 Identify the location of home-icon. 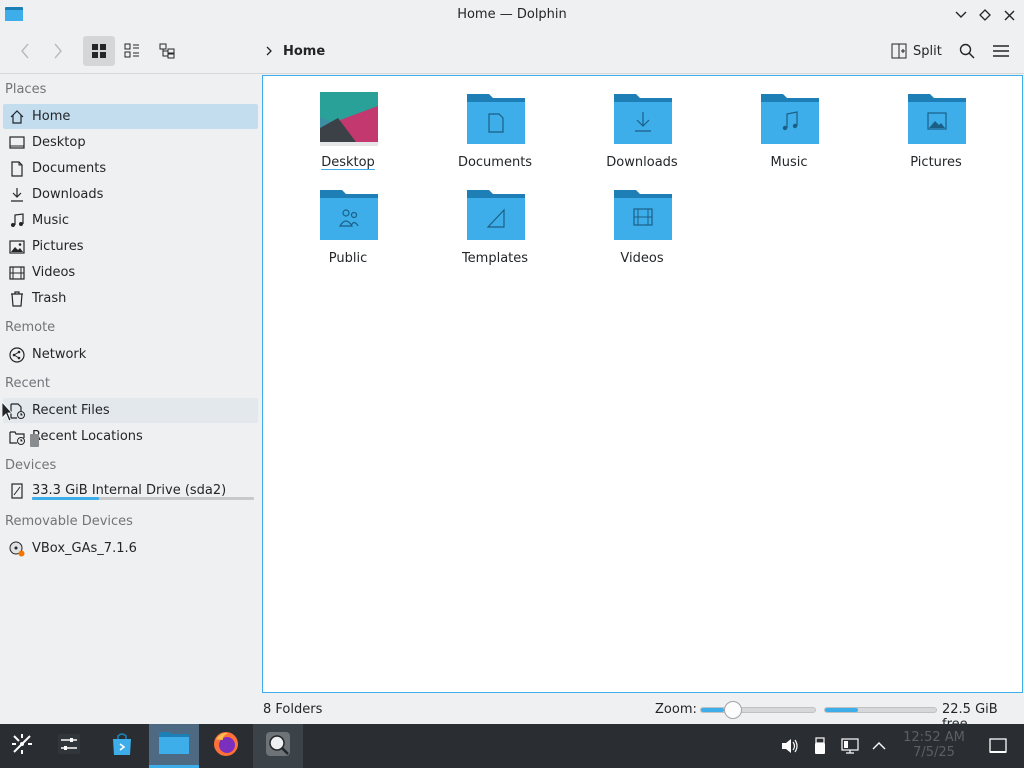
(17, 117).